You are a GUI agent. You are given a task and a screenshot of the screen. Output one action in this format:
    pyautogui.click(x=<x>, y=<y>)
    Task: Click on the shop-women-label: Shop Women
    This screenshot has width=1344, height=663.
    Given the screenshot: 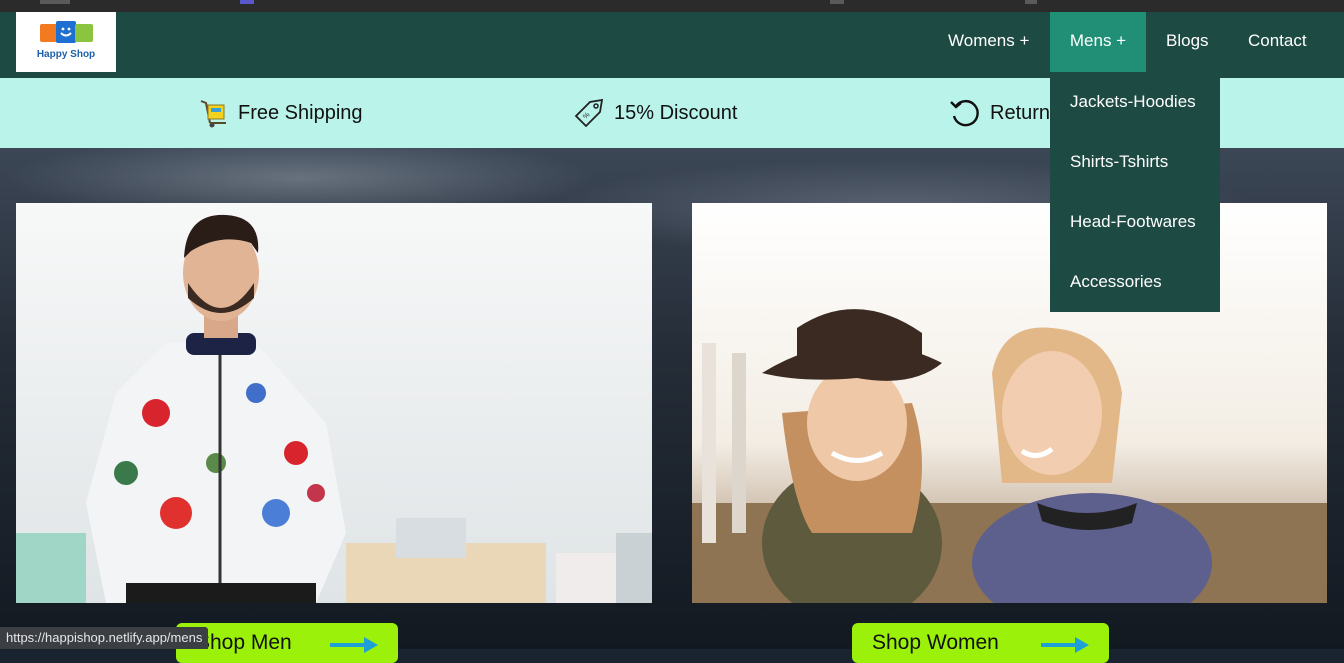 What is the action you would take?
    pyautogui.click(x=935, y=642)
    